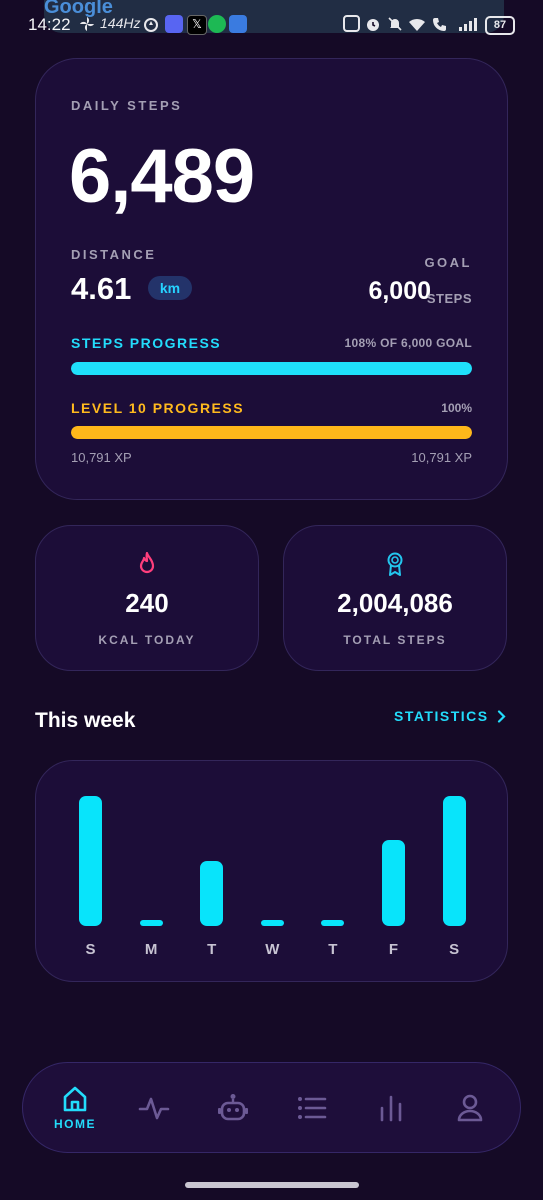  I want to click on steps-progress-text: 108% OF 6,000 GOAL, so click(408, 343).